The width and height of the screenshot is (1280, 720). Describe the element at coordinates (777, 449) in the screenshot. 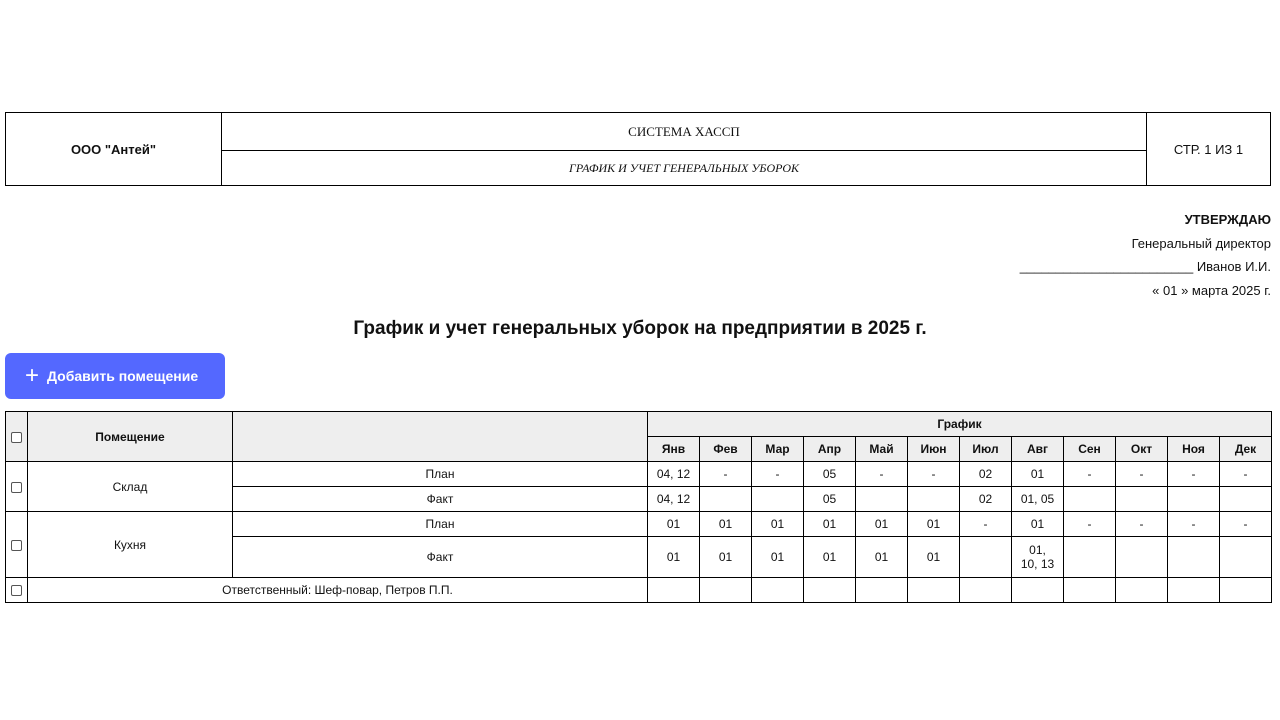

I see `month-header: Мар` at that location.